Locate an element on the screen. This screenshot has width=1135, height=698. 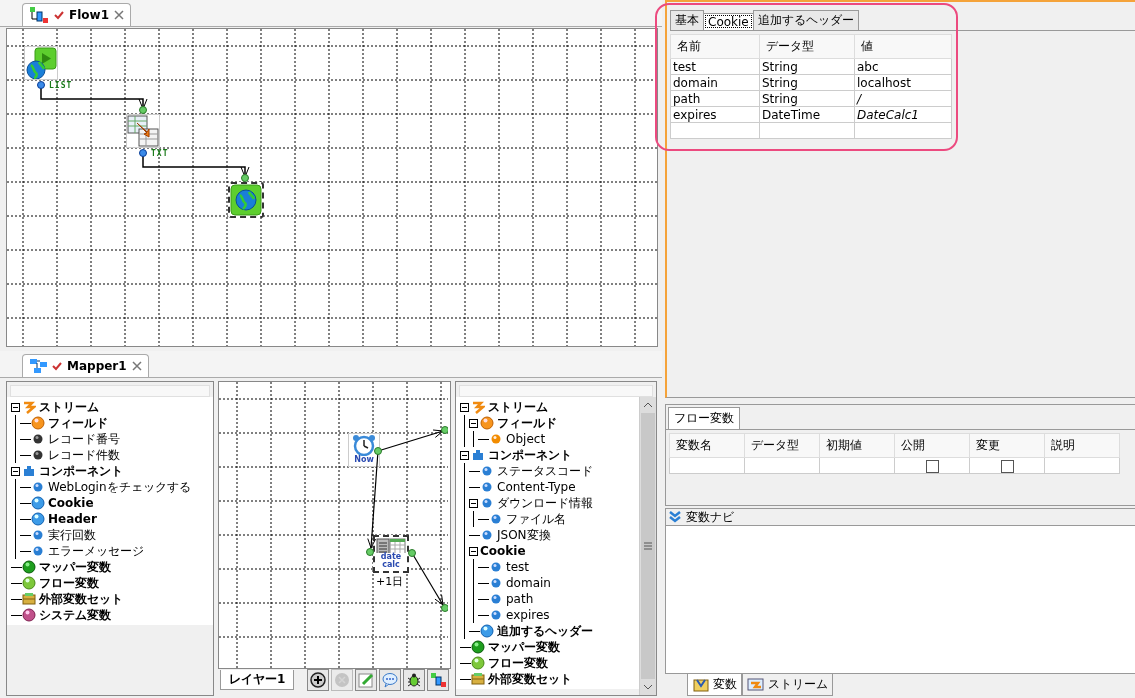
tree-item: 追加するヘッダー is located at coordinates (536, 631).